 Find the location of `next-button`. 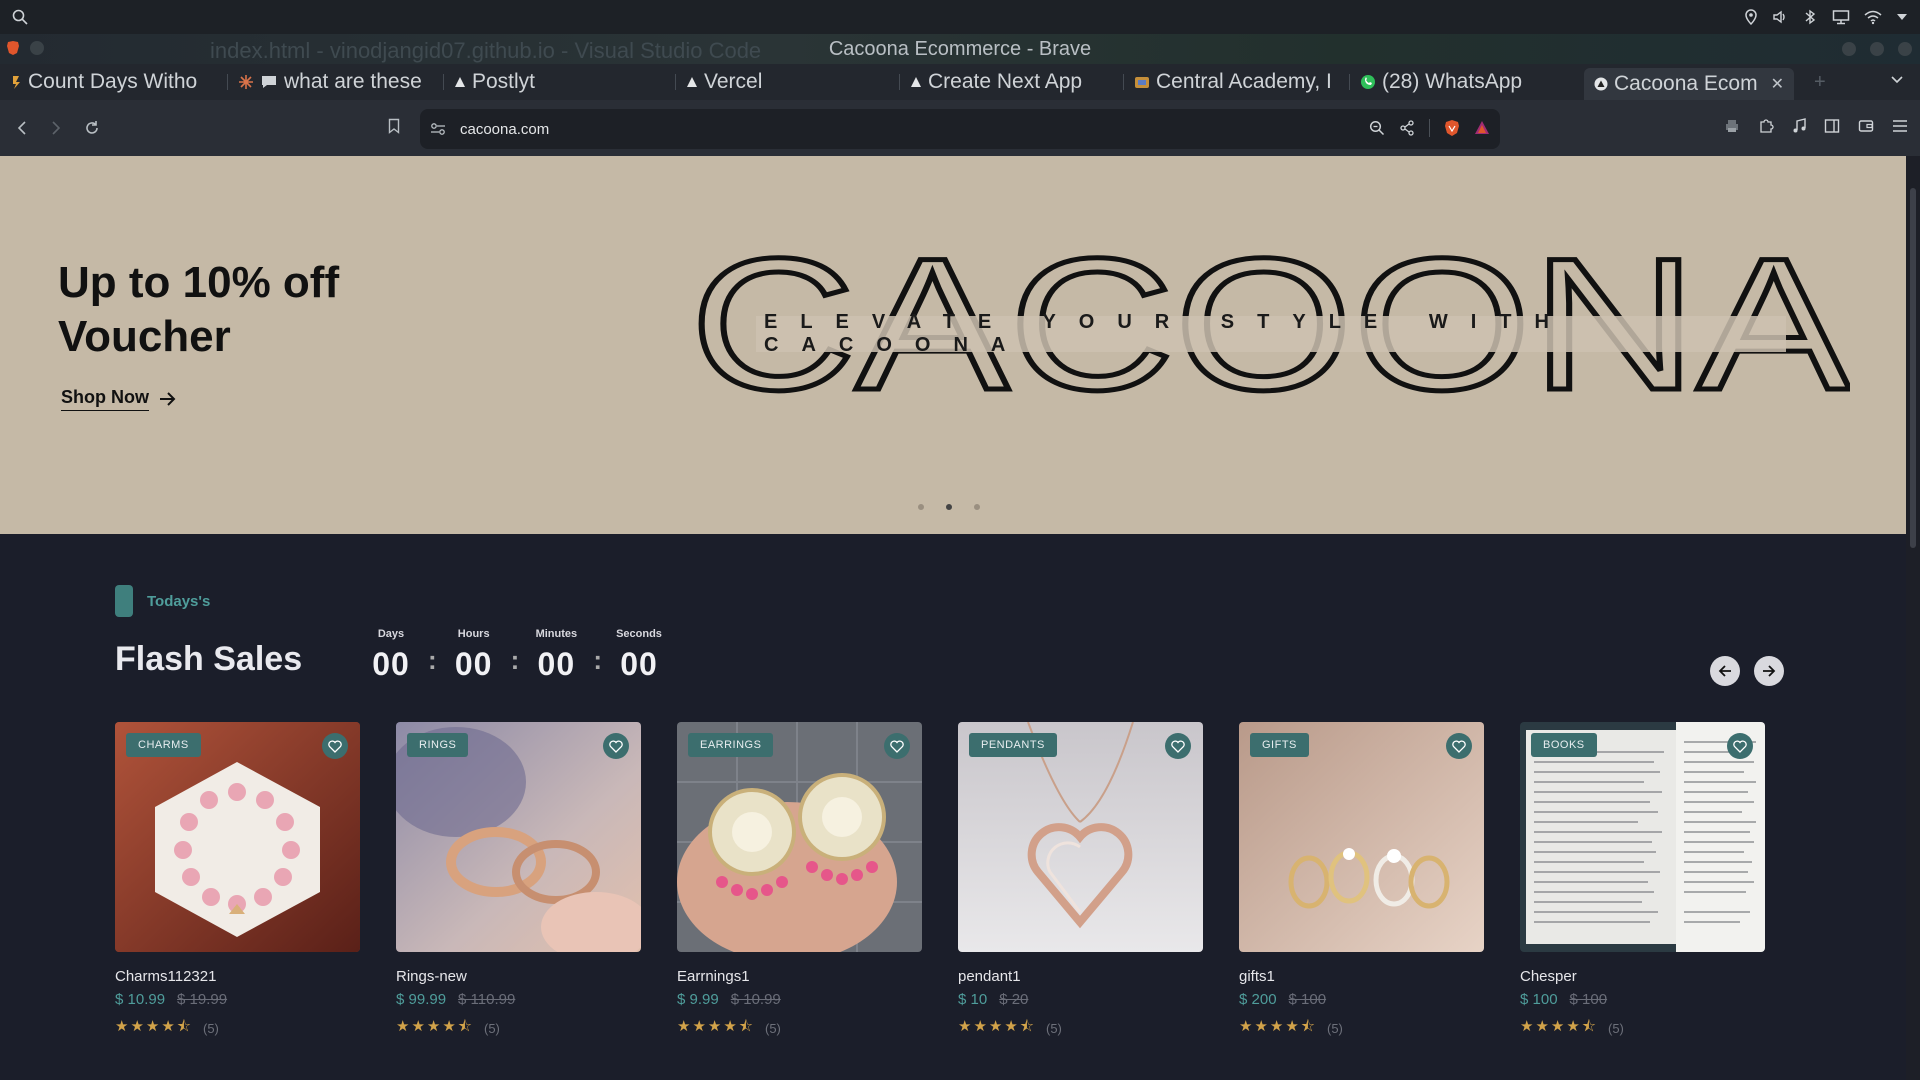

next-button is located at coordinates (1769, 671).